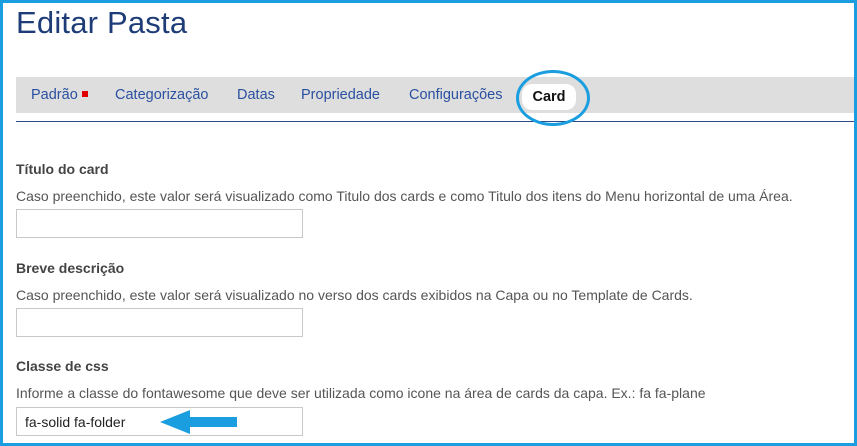 The image size is (857, 446). I want to click on tab-datas: Datas, so click(256, 95).